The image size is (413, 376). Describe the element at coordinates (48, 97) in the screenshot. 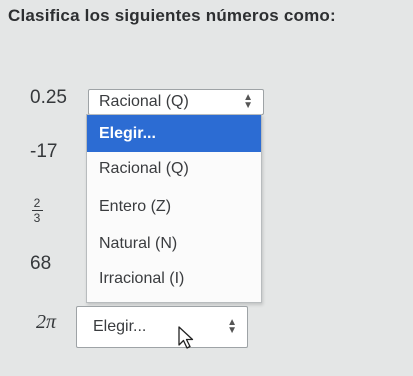

I see `number-0-25: 0.25` at that location.